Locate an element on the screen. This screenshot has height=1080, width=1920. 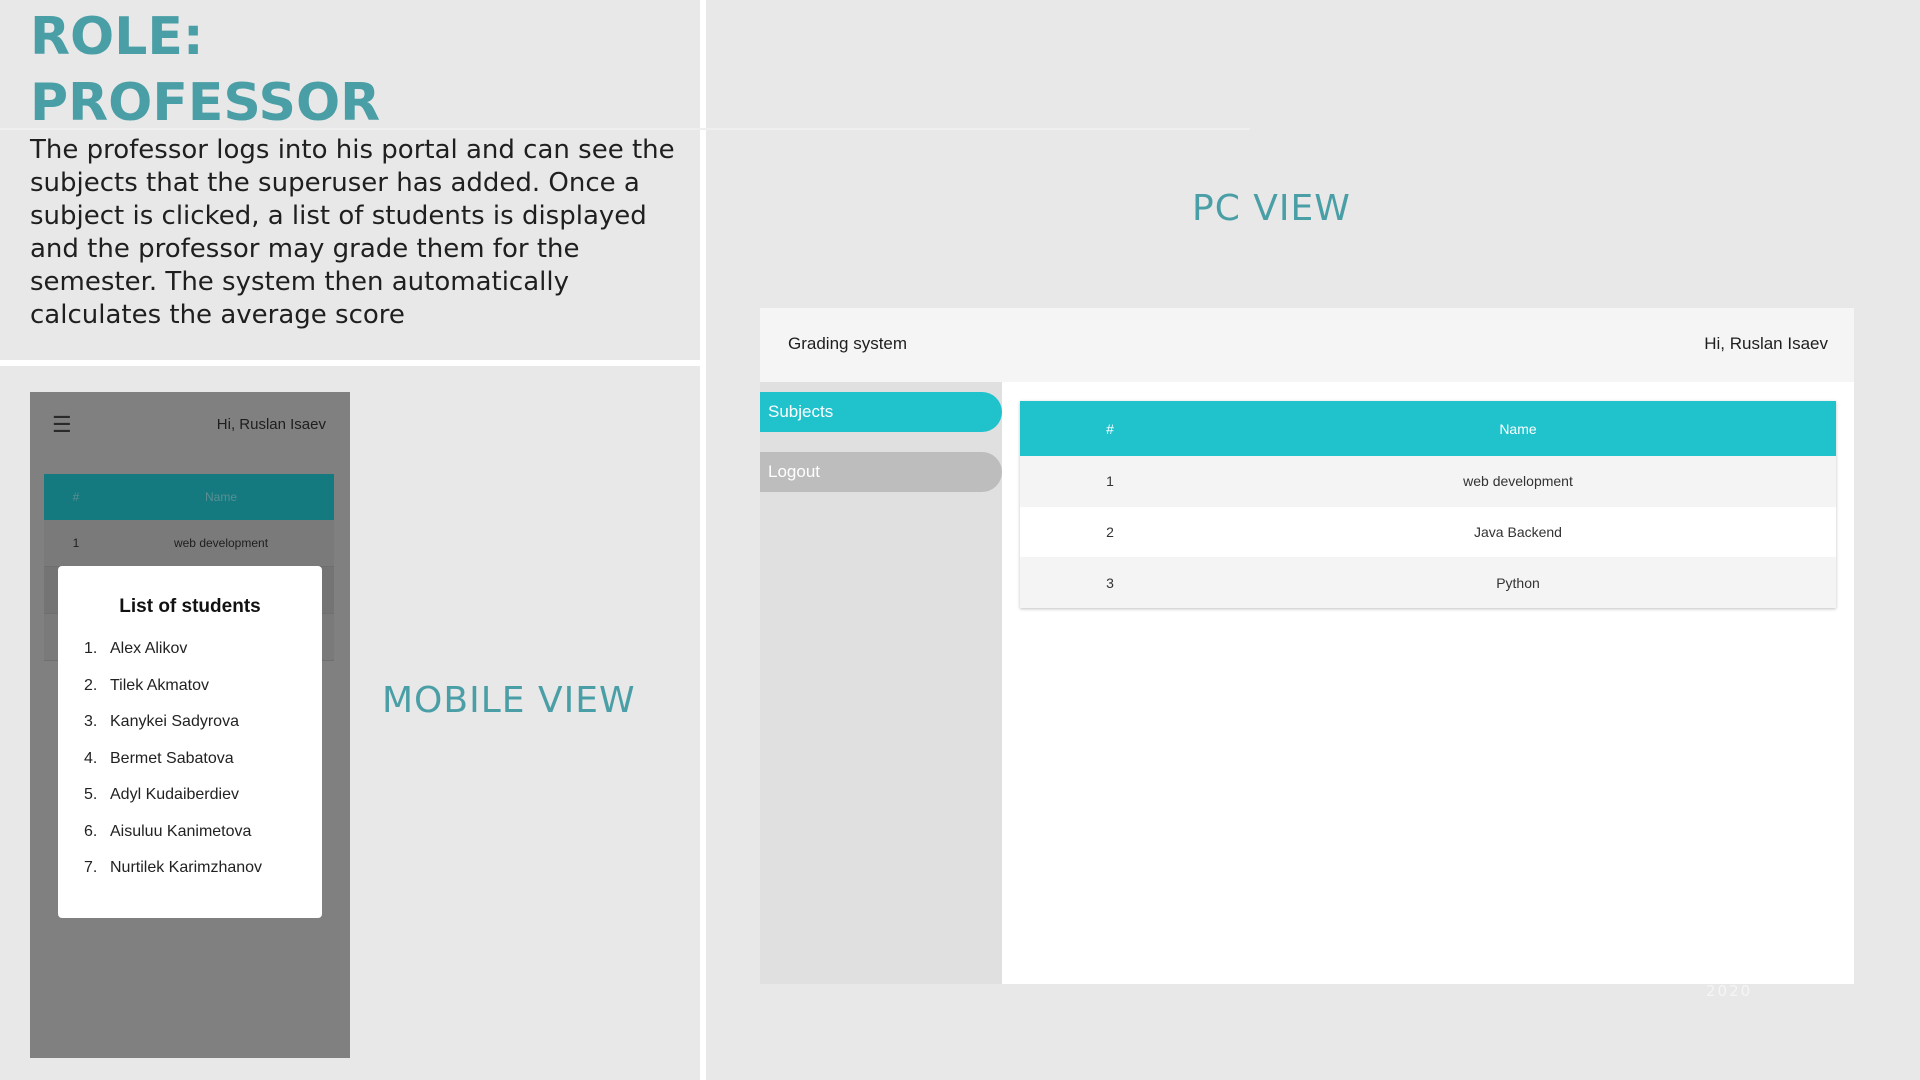
hamburger-menu-icon: ☰ is located at coordinates (62, 425).